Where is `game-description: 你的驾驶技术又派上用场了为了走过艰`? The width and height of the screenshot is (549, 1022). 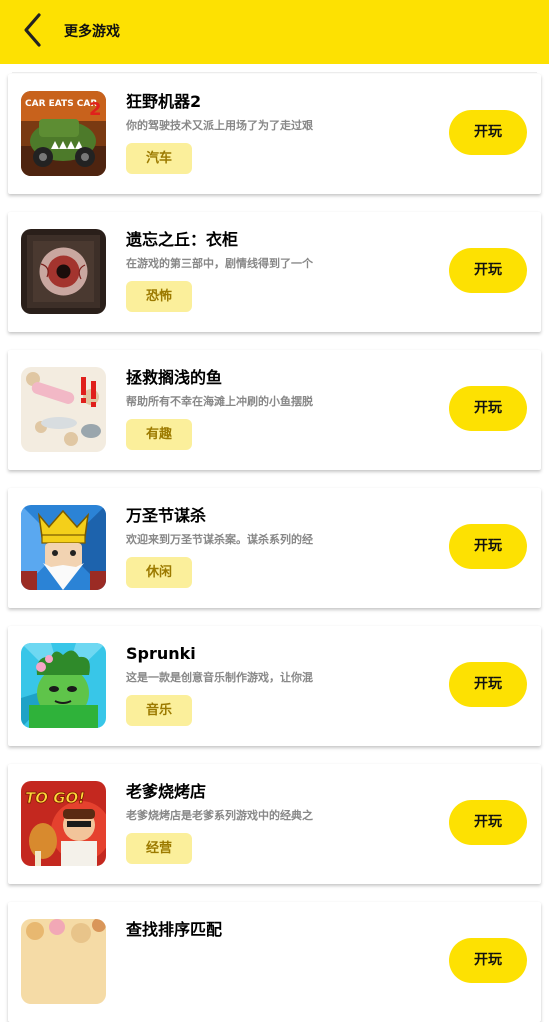
game-description: 你的驾驶技术又派上用场了为了走过艰 is located at coordinates (219, 125).